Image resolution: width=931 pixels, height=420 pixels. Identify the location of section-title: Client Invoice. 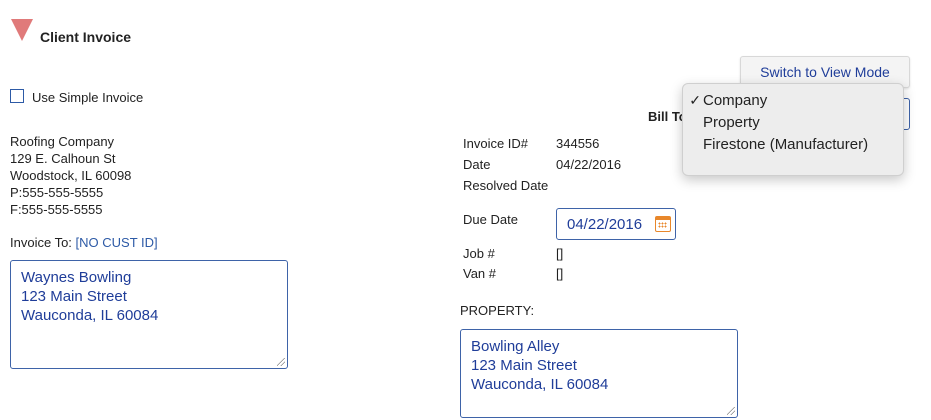
(86, 37).